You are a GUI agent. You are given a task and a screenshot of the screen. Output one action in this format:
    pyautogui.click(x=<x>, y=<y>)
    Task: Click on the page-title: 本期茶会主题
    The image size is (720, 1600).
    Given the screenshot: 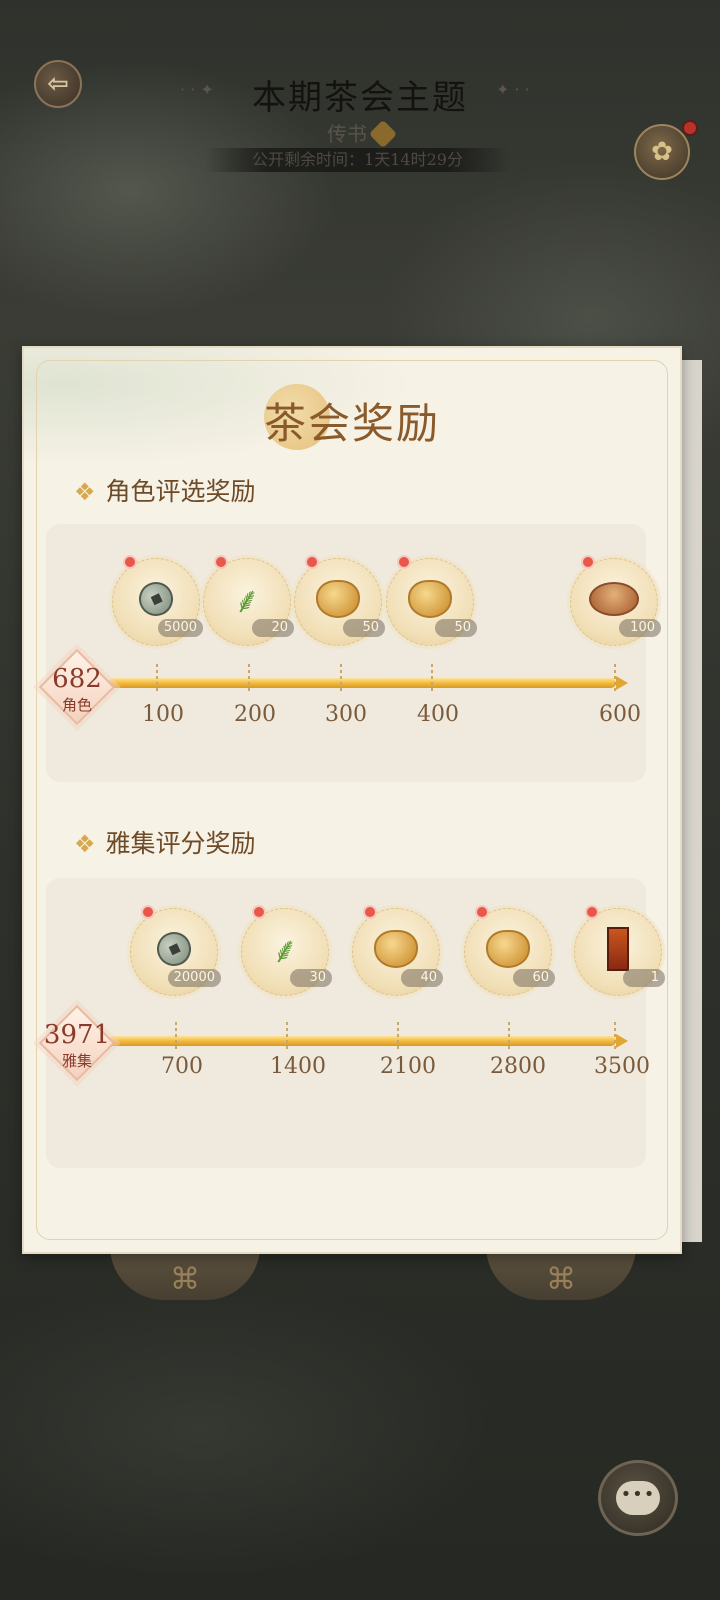 What is the action you would take?
    pyautogui.click(x=360, y=98)
    